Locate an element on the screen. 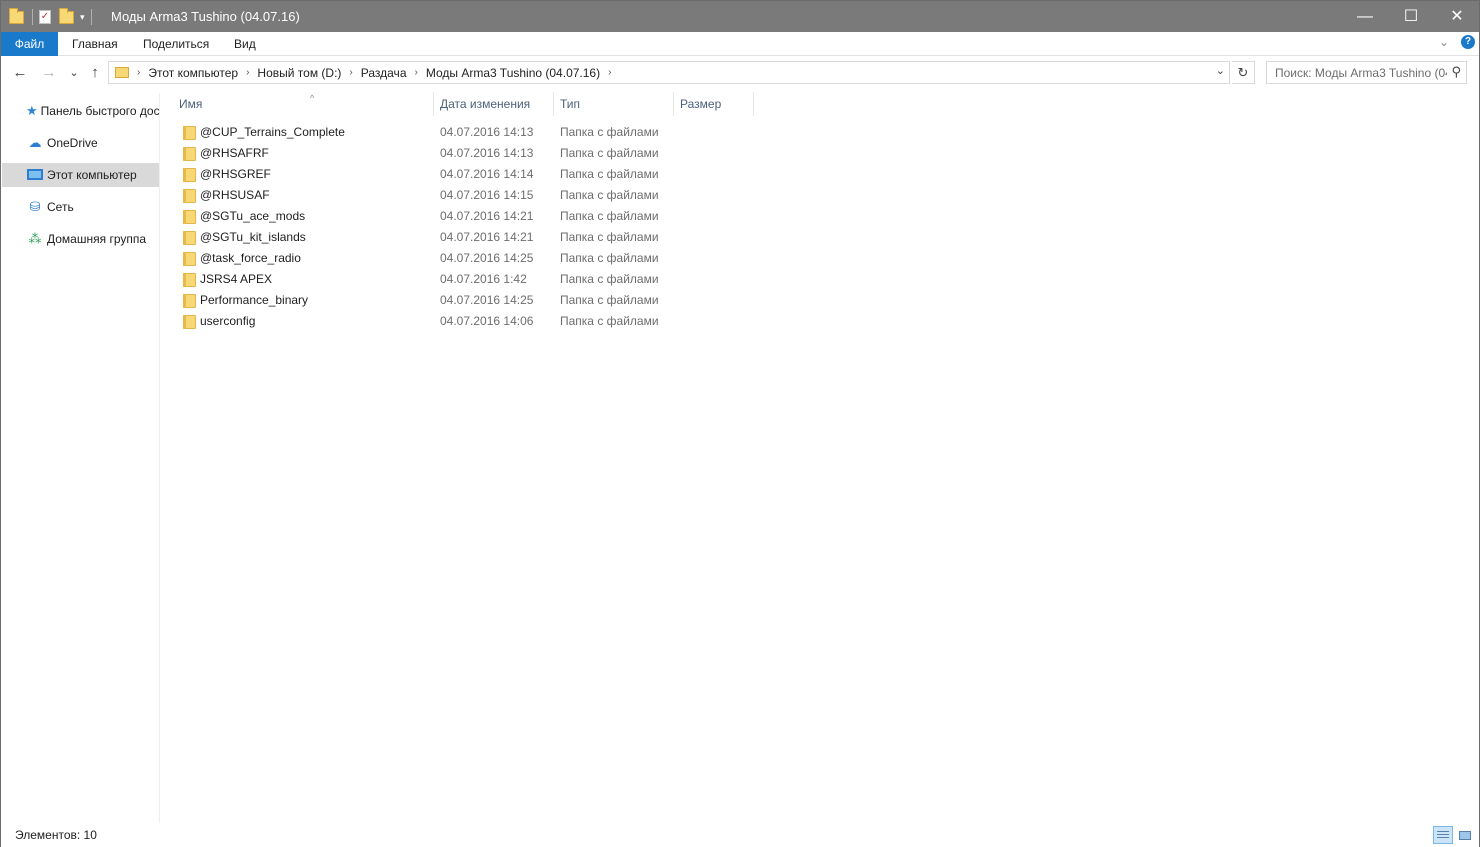 The image size is (1480, 847). forward-button: → is located at coordinates (49, 73).